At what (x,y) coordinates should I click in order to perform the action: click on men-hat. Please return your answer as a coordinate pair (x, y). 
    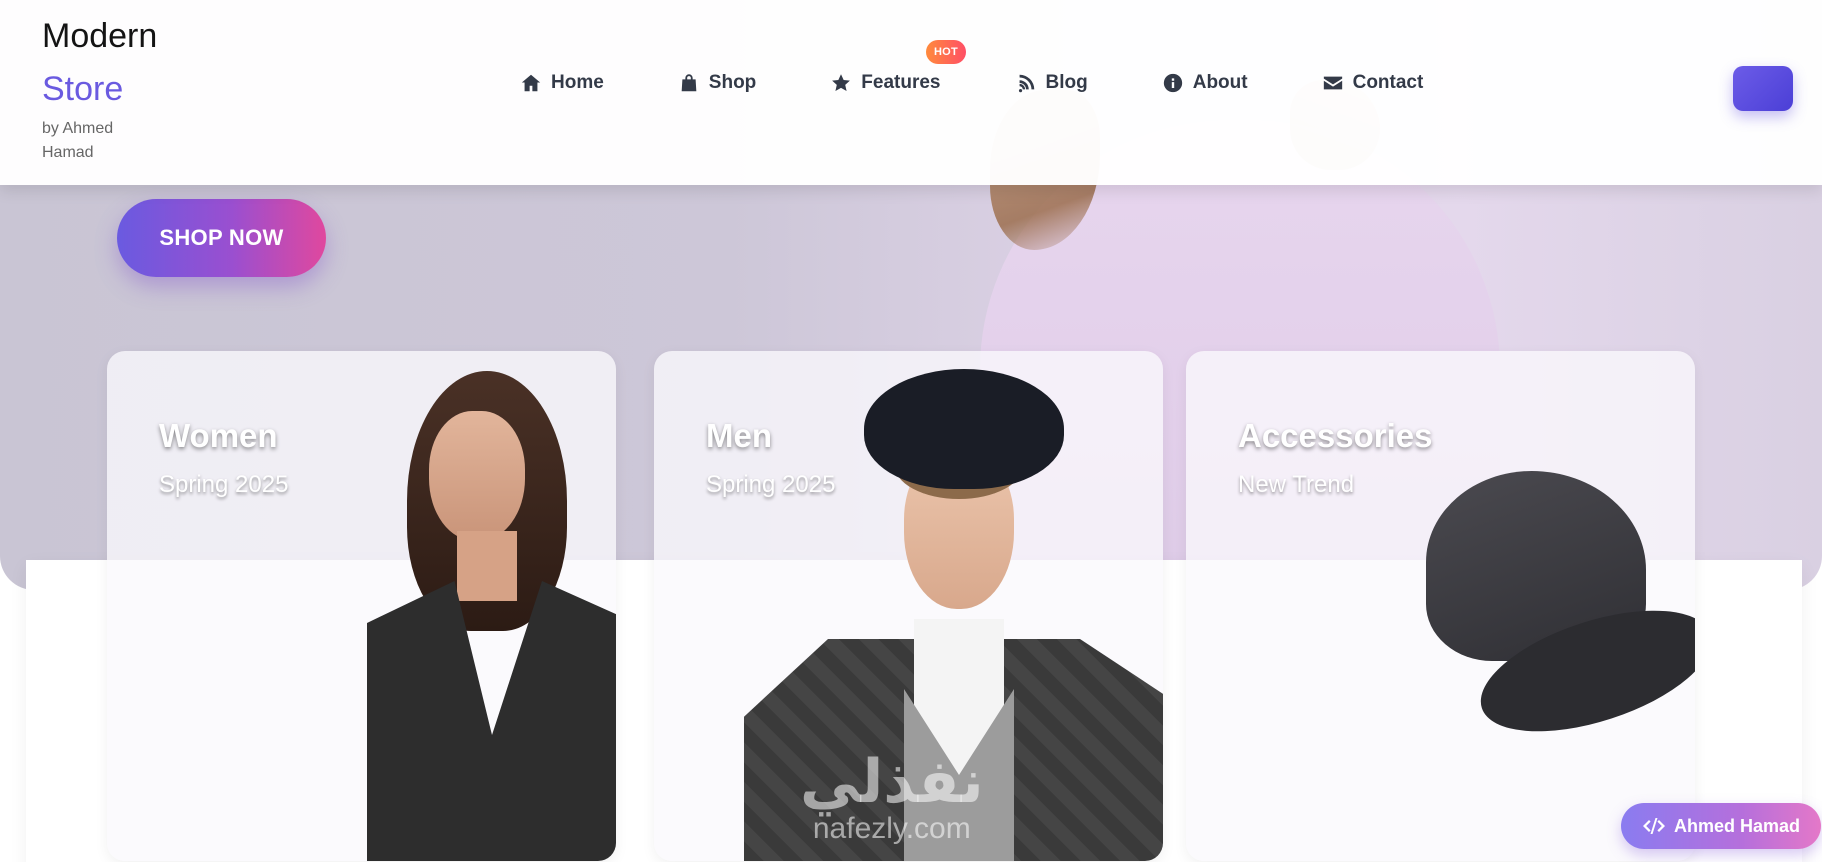
    Looking at the image, I should click on (964, 429).